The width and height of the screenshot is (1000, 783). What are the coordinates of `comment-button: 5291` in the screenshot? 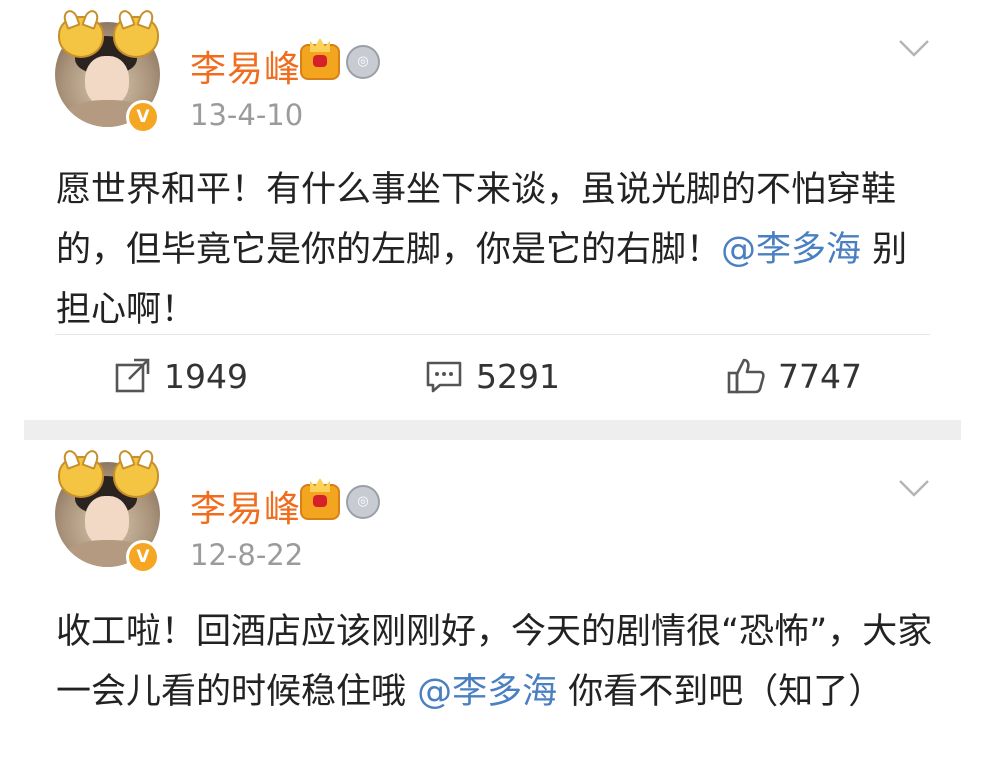 It's located at (492, 376).